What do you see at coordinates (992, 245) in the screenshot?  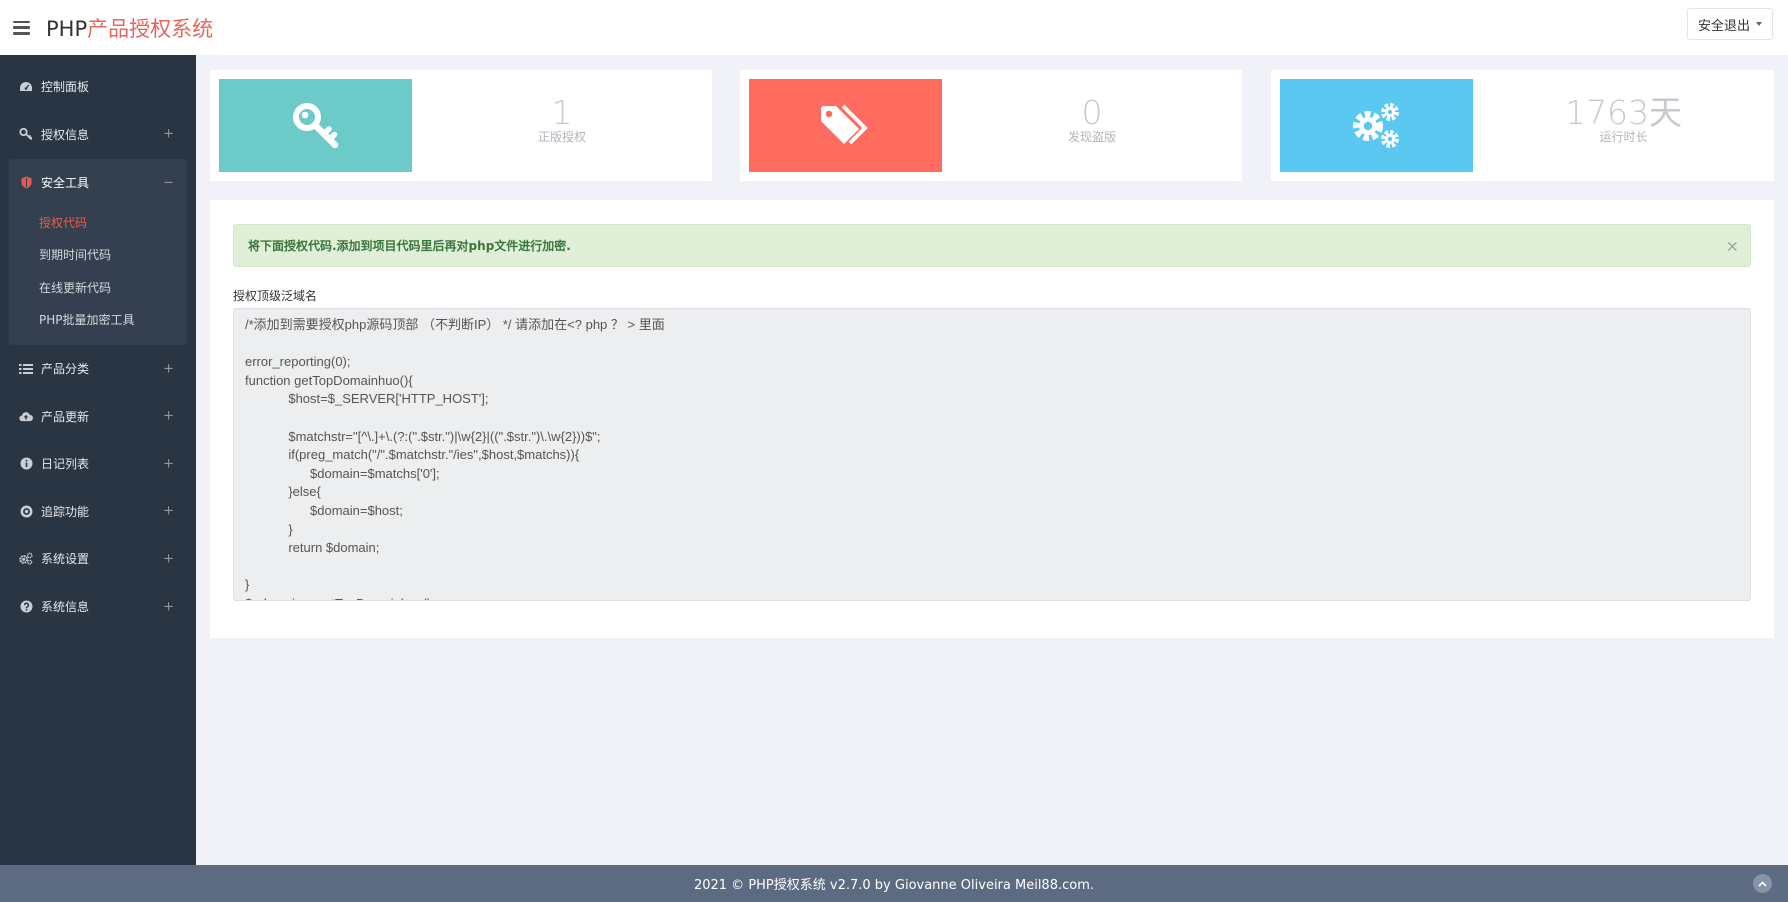 I see `info-alert: 将下面授权代码.添加到项目代码里后再对php文件进行加密. ×` at bounding box center [992, 245].